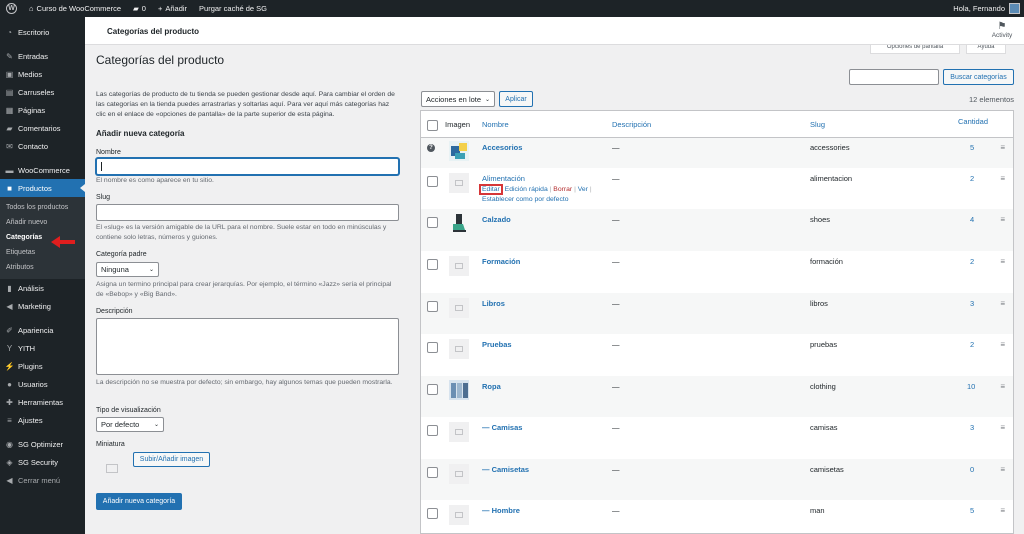 This screenshot has width=1024, height=534. Describe the element at coordinates (42, 110) in the screenshot. I see `sidebar-item-paginas: ▦ Páginas` at that location.